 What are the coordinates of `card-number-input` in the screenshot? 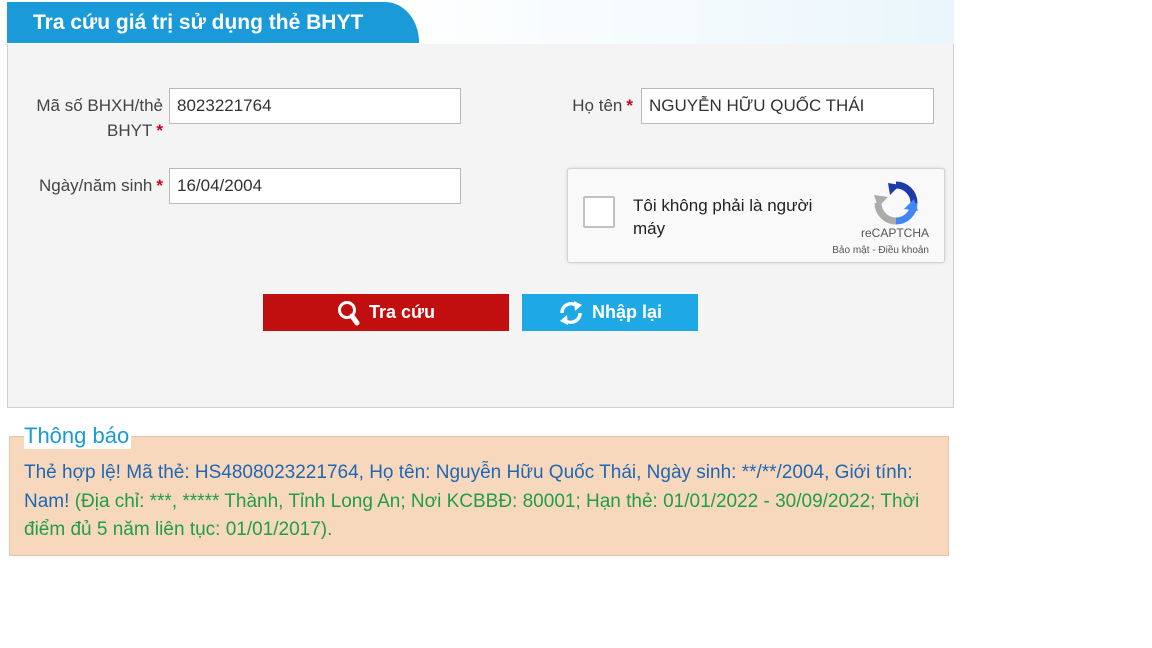 It's located at (315, 106).